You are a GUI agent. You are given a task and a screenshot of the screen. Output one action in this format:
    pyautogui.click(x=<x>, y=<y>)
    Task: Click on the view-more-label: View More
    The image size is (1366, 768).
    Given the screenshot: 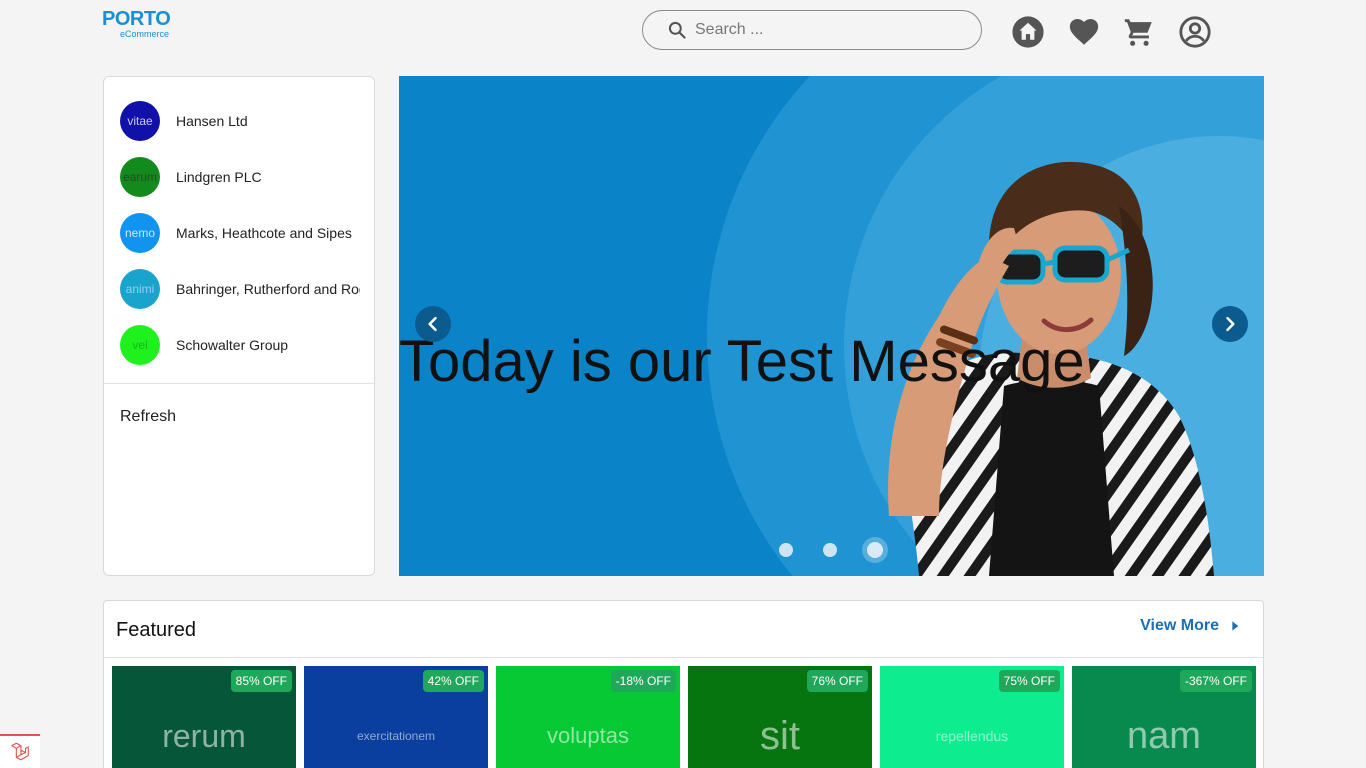 What is the action you would take?
    pyautogui.click(x=1179, y=625)
    